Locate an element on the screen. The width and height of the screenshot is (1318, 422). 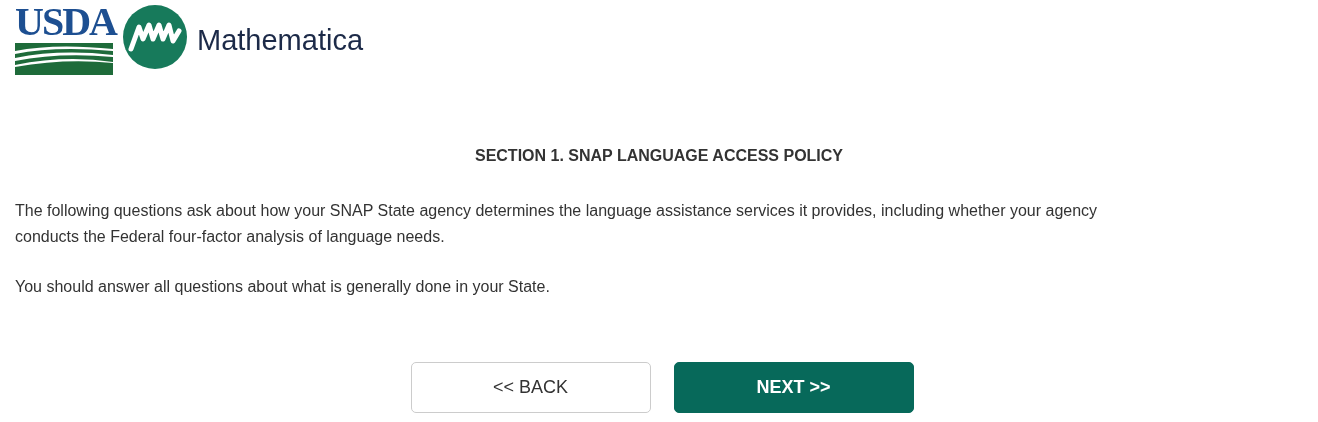
intro-paragraph: The following questions ask about how your SNAP State agency determines the language assistance services it provides, including whether your agency conducts the Federal four-factor analysis of language needs. is located at coordinates (557, 224).